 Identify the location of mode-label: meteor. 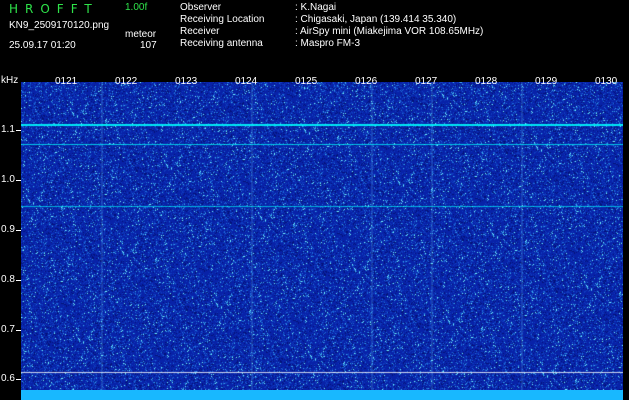
(141, 34).